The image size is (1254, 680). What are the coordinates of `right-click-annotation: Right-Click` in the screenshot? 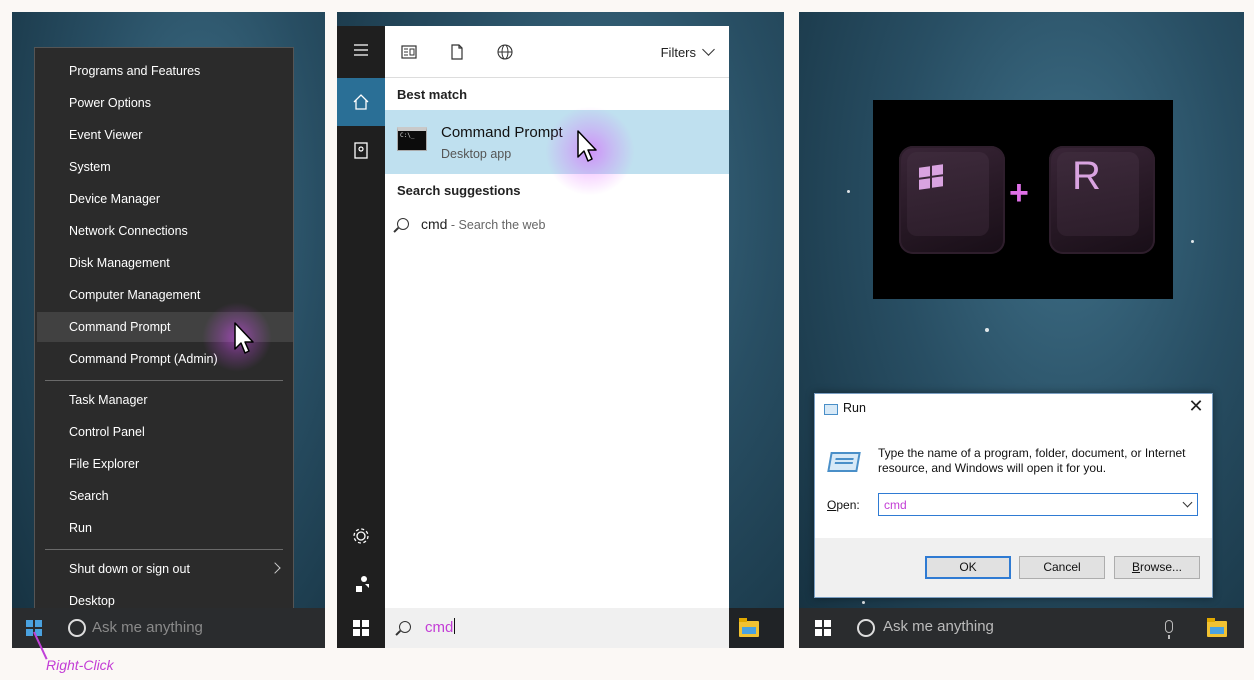 It's located at (80, 665).